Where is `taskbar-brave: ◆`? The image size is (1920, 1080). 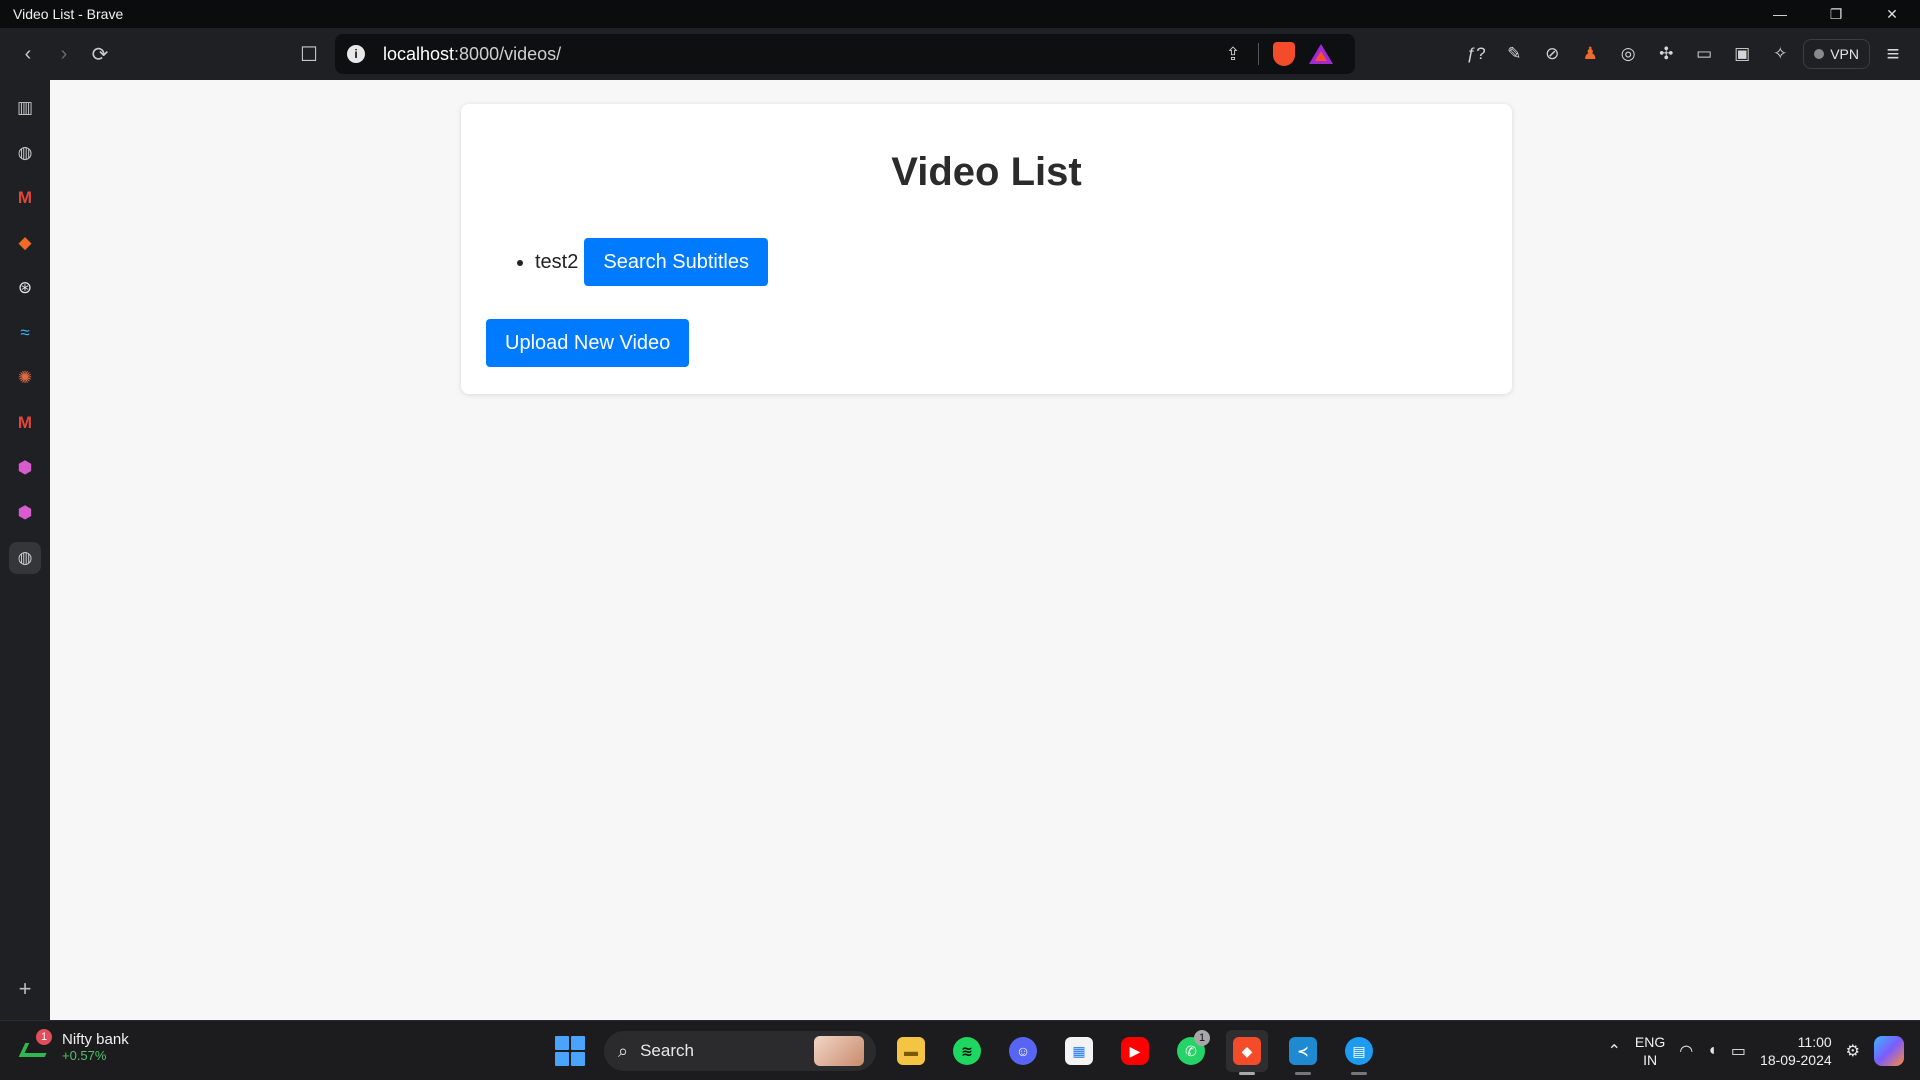
taskbar-brave: ◆ is located at coordinates (1247, 1052).